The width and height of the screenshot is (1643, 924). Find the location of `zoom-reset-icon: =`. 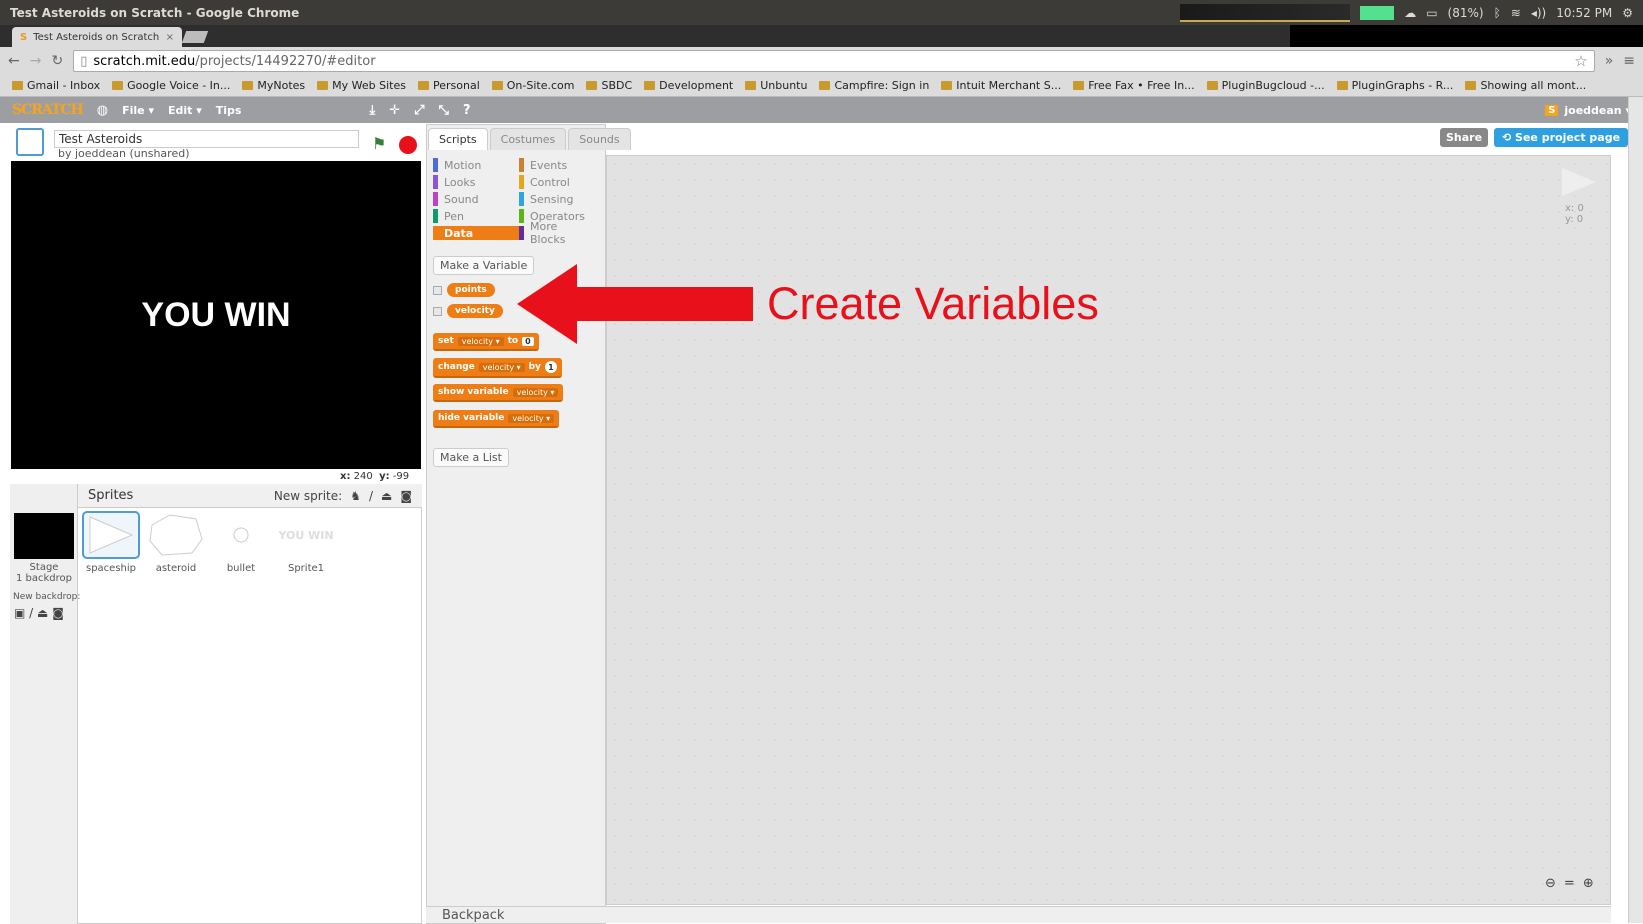

zoom-reset-icon: = is located at coordinates (1569, 883).